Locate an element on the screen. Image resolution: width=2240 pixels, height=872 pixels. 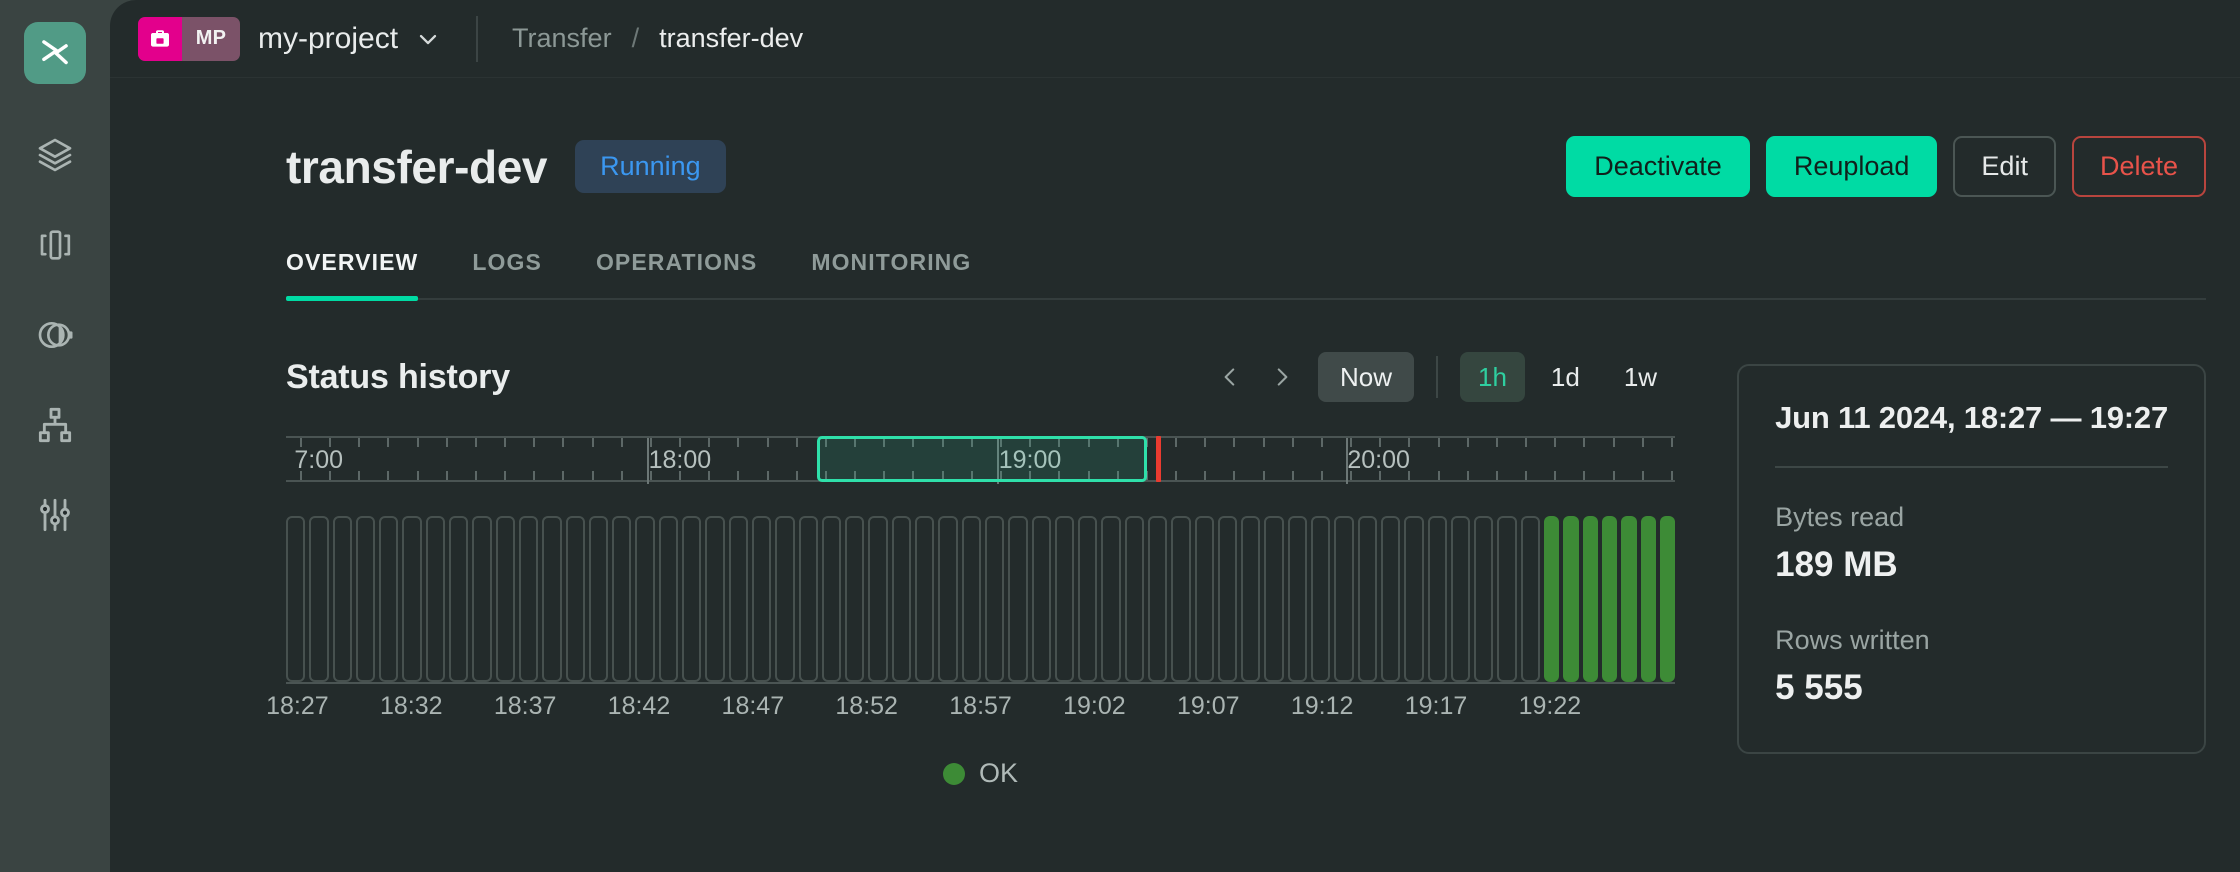
status-bar-chart is located at coordinates (981, 600).